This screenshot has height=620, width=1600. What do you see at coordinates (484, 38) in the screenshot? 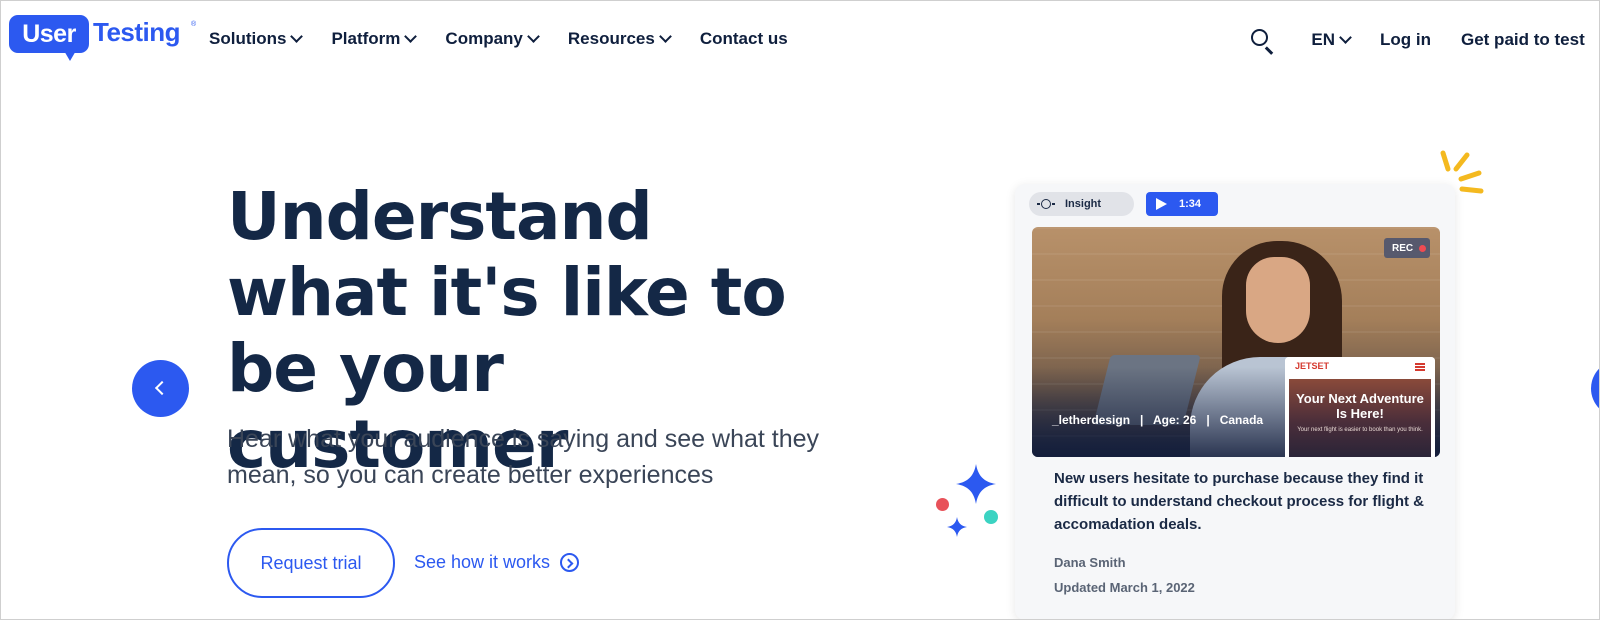
I see `nav-company-label: Company` at bounding box center [484, 38].